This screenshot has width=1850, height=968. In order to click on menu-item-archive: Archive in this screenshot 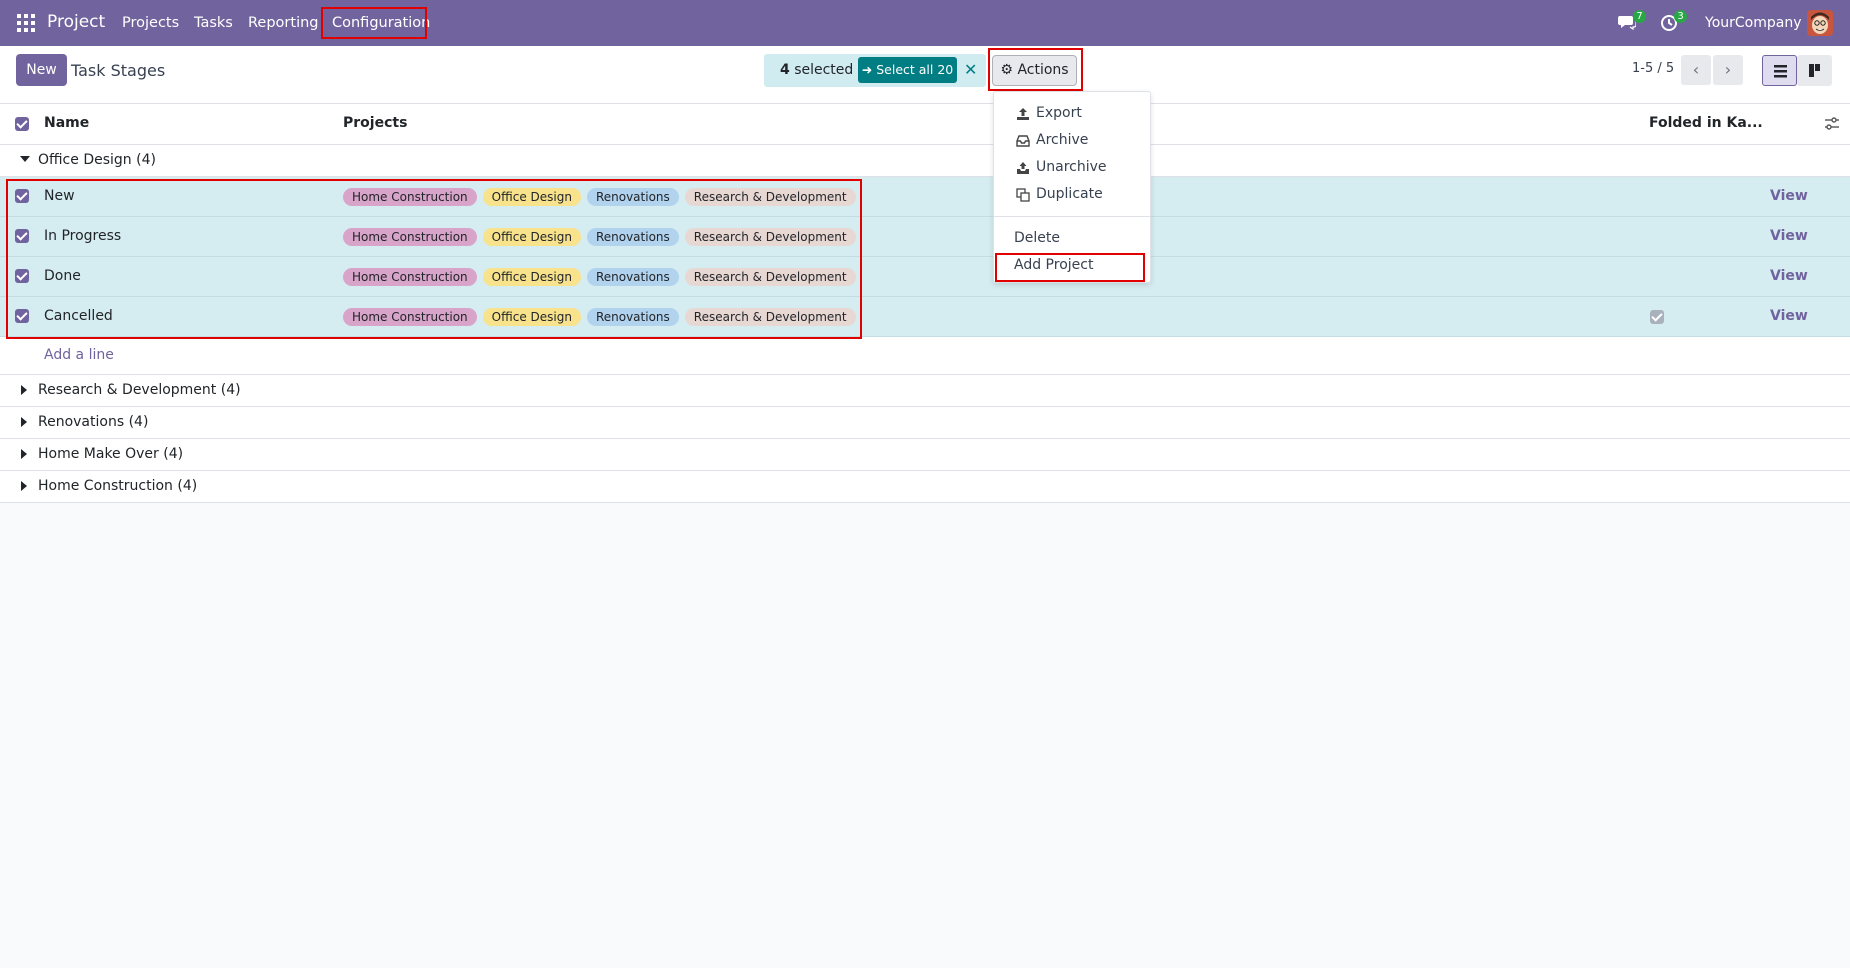, I will do `click(1072, 141)`.